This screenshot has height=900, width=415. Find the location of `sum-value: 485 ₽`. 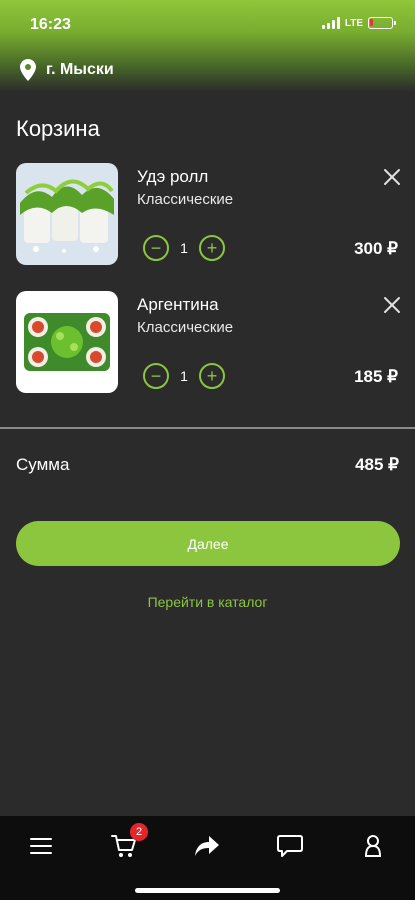

sum-value: 485 ₽ is located at coordinates (377, 464).